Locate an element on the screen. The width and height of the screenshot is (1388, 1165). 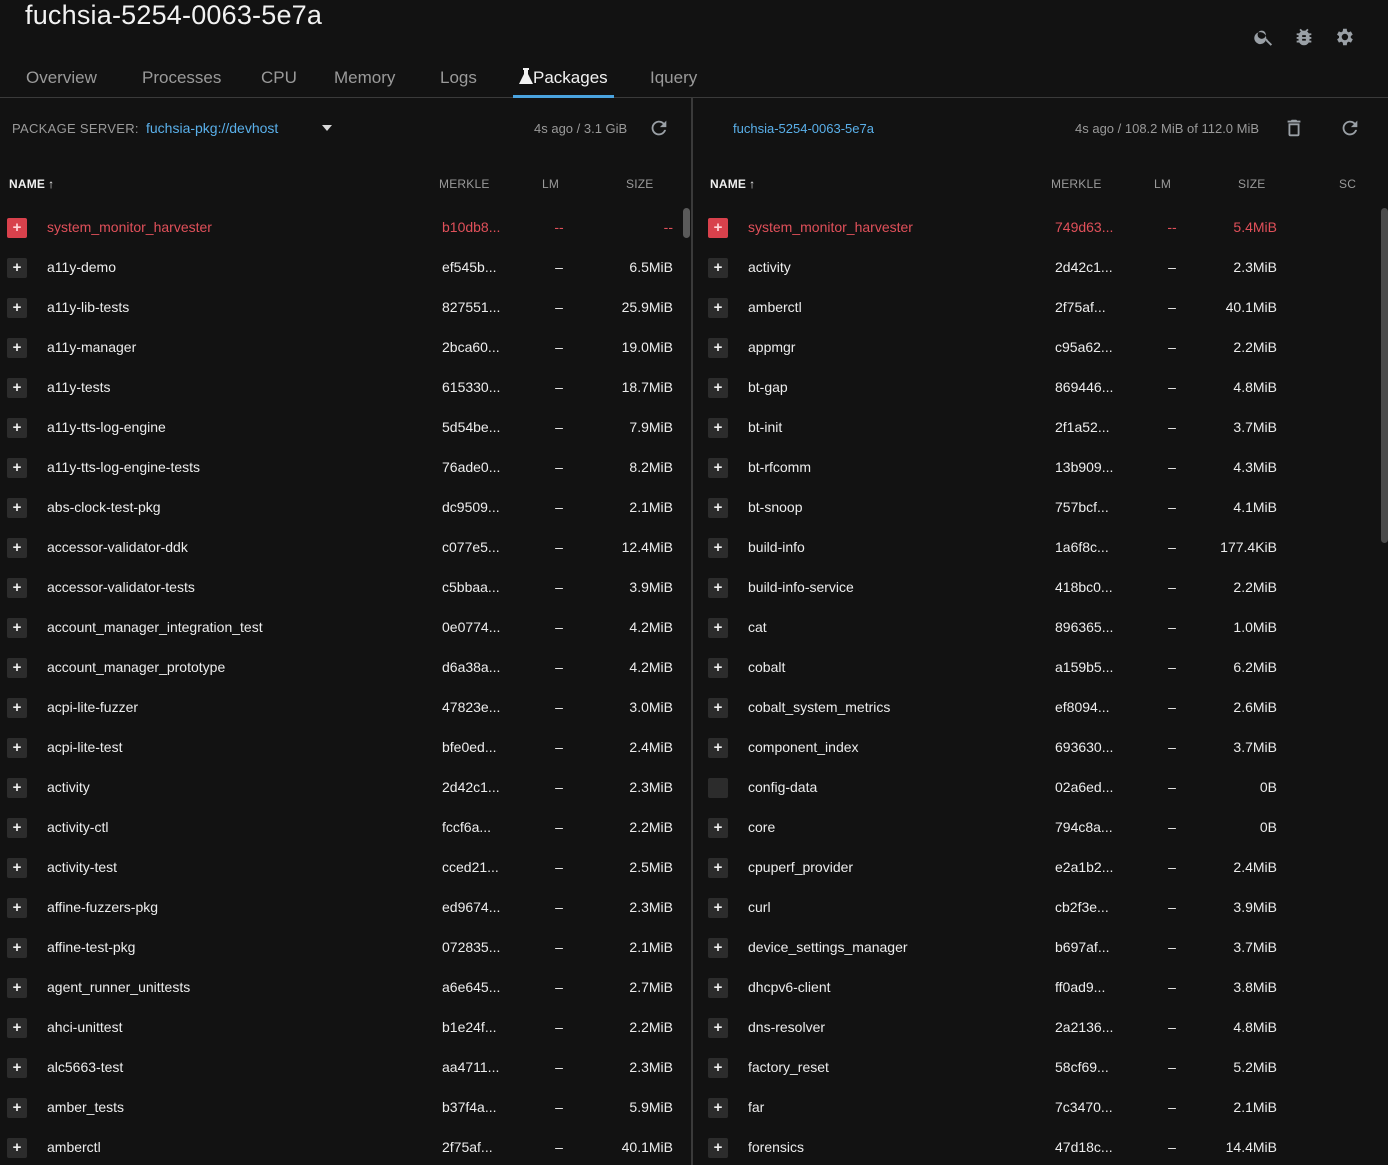
table-row: + config-data 02a6ed... – 0B is located at coordinates (1040, 788).